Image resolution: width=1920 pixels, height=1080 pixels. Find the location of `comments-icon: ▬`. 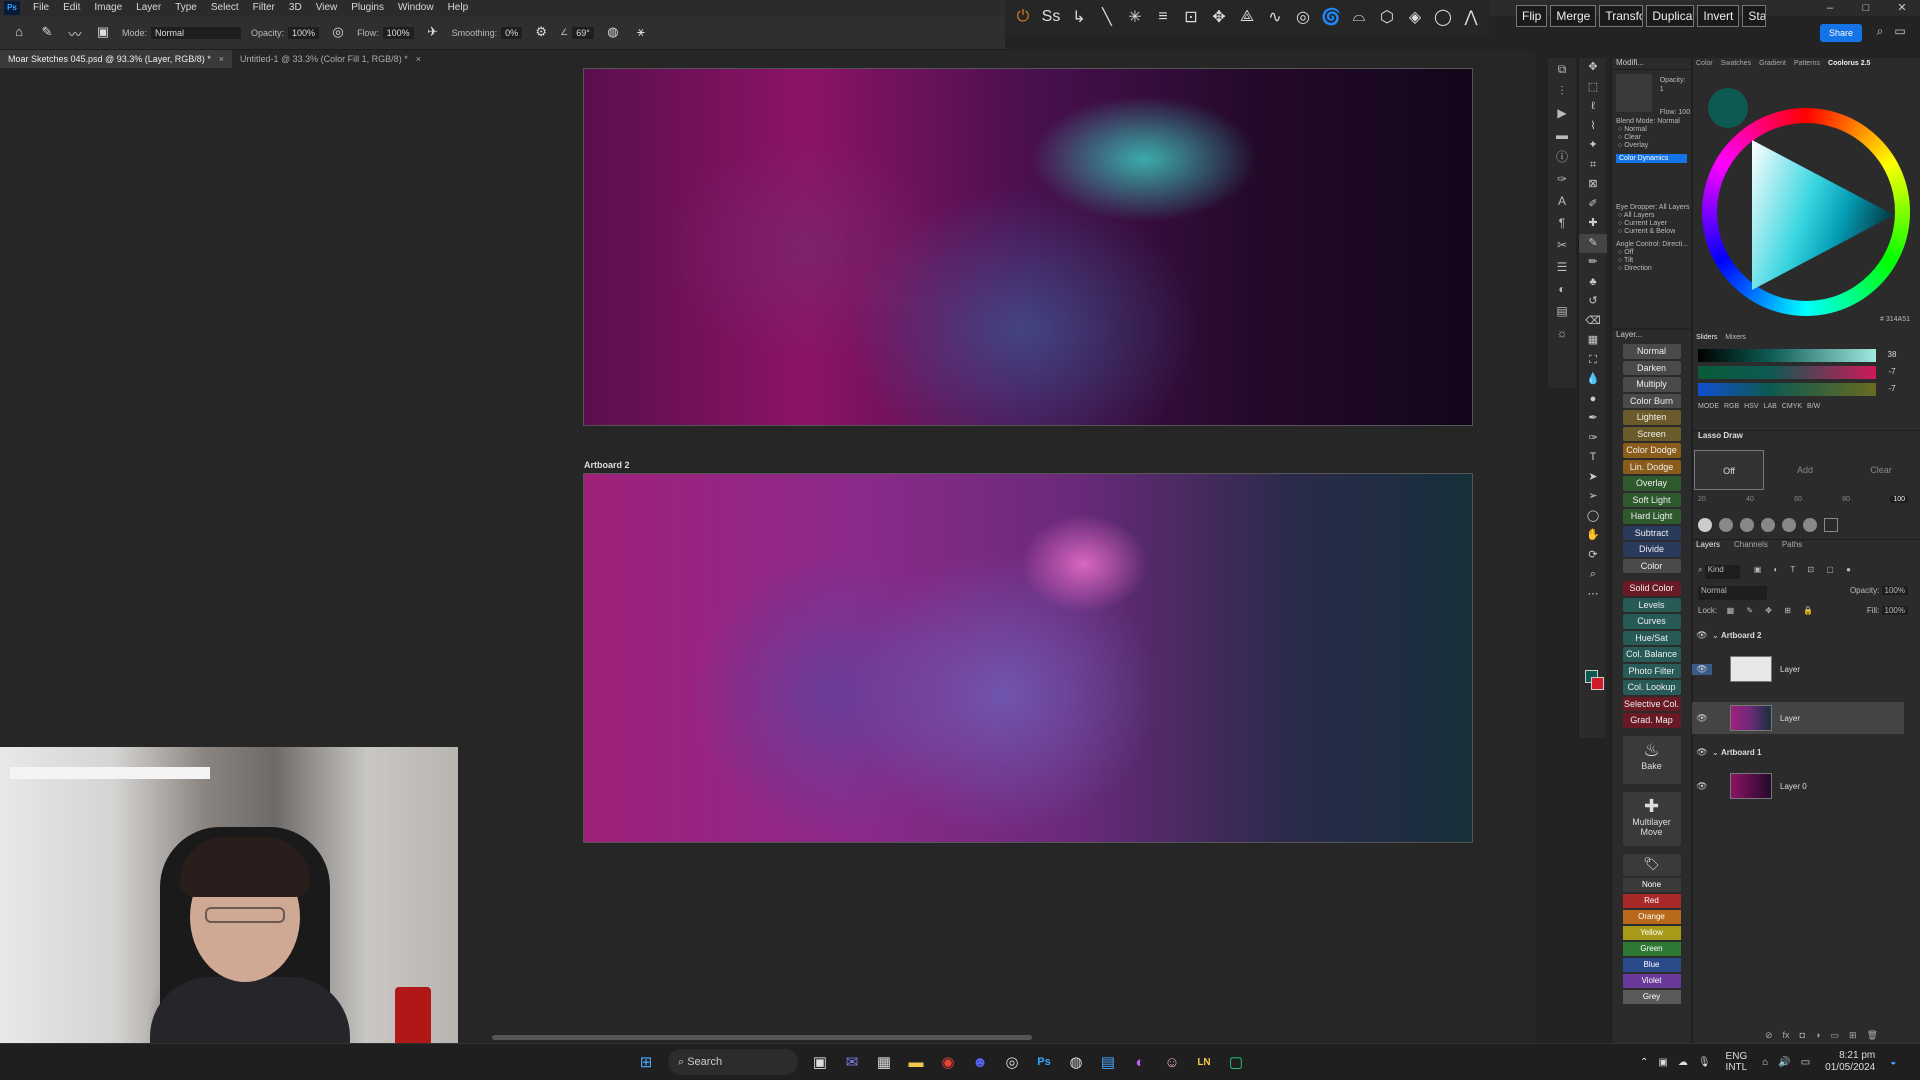

comments-icon: ▬ is located at coordinates (1562, 135).